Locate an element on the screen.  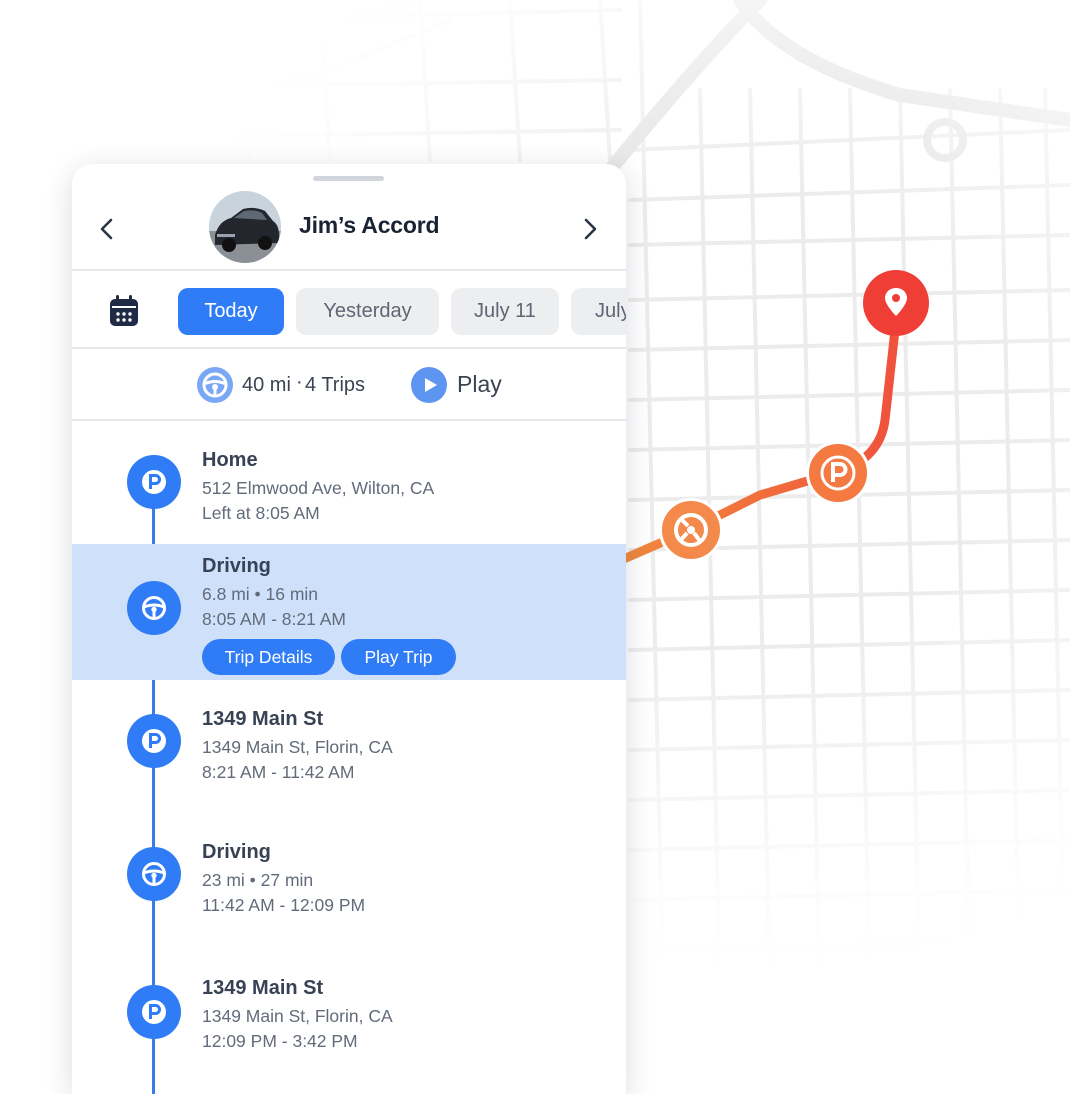
trip-actions: Trip Details Play Trip is located at coordinates (402, 657).